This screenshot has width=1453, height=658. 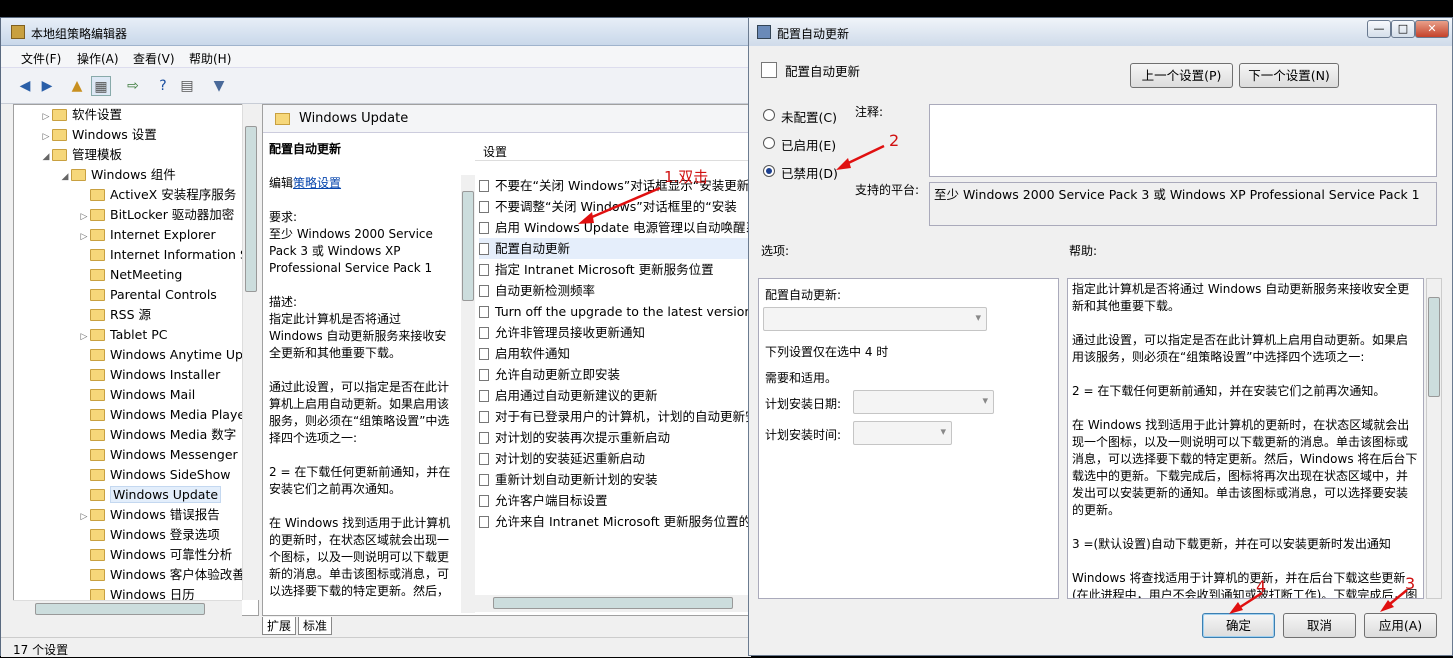 What do you see at coordinates (894, 140) in the screenshot?
I see `annotation-2: 2` at bounding box center [894, 140].